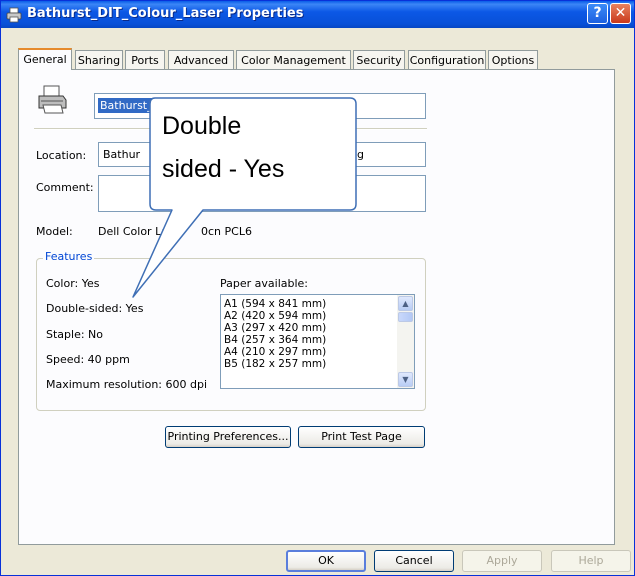  I want to click on tab-color-management: Color Management, so click(293, 59).